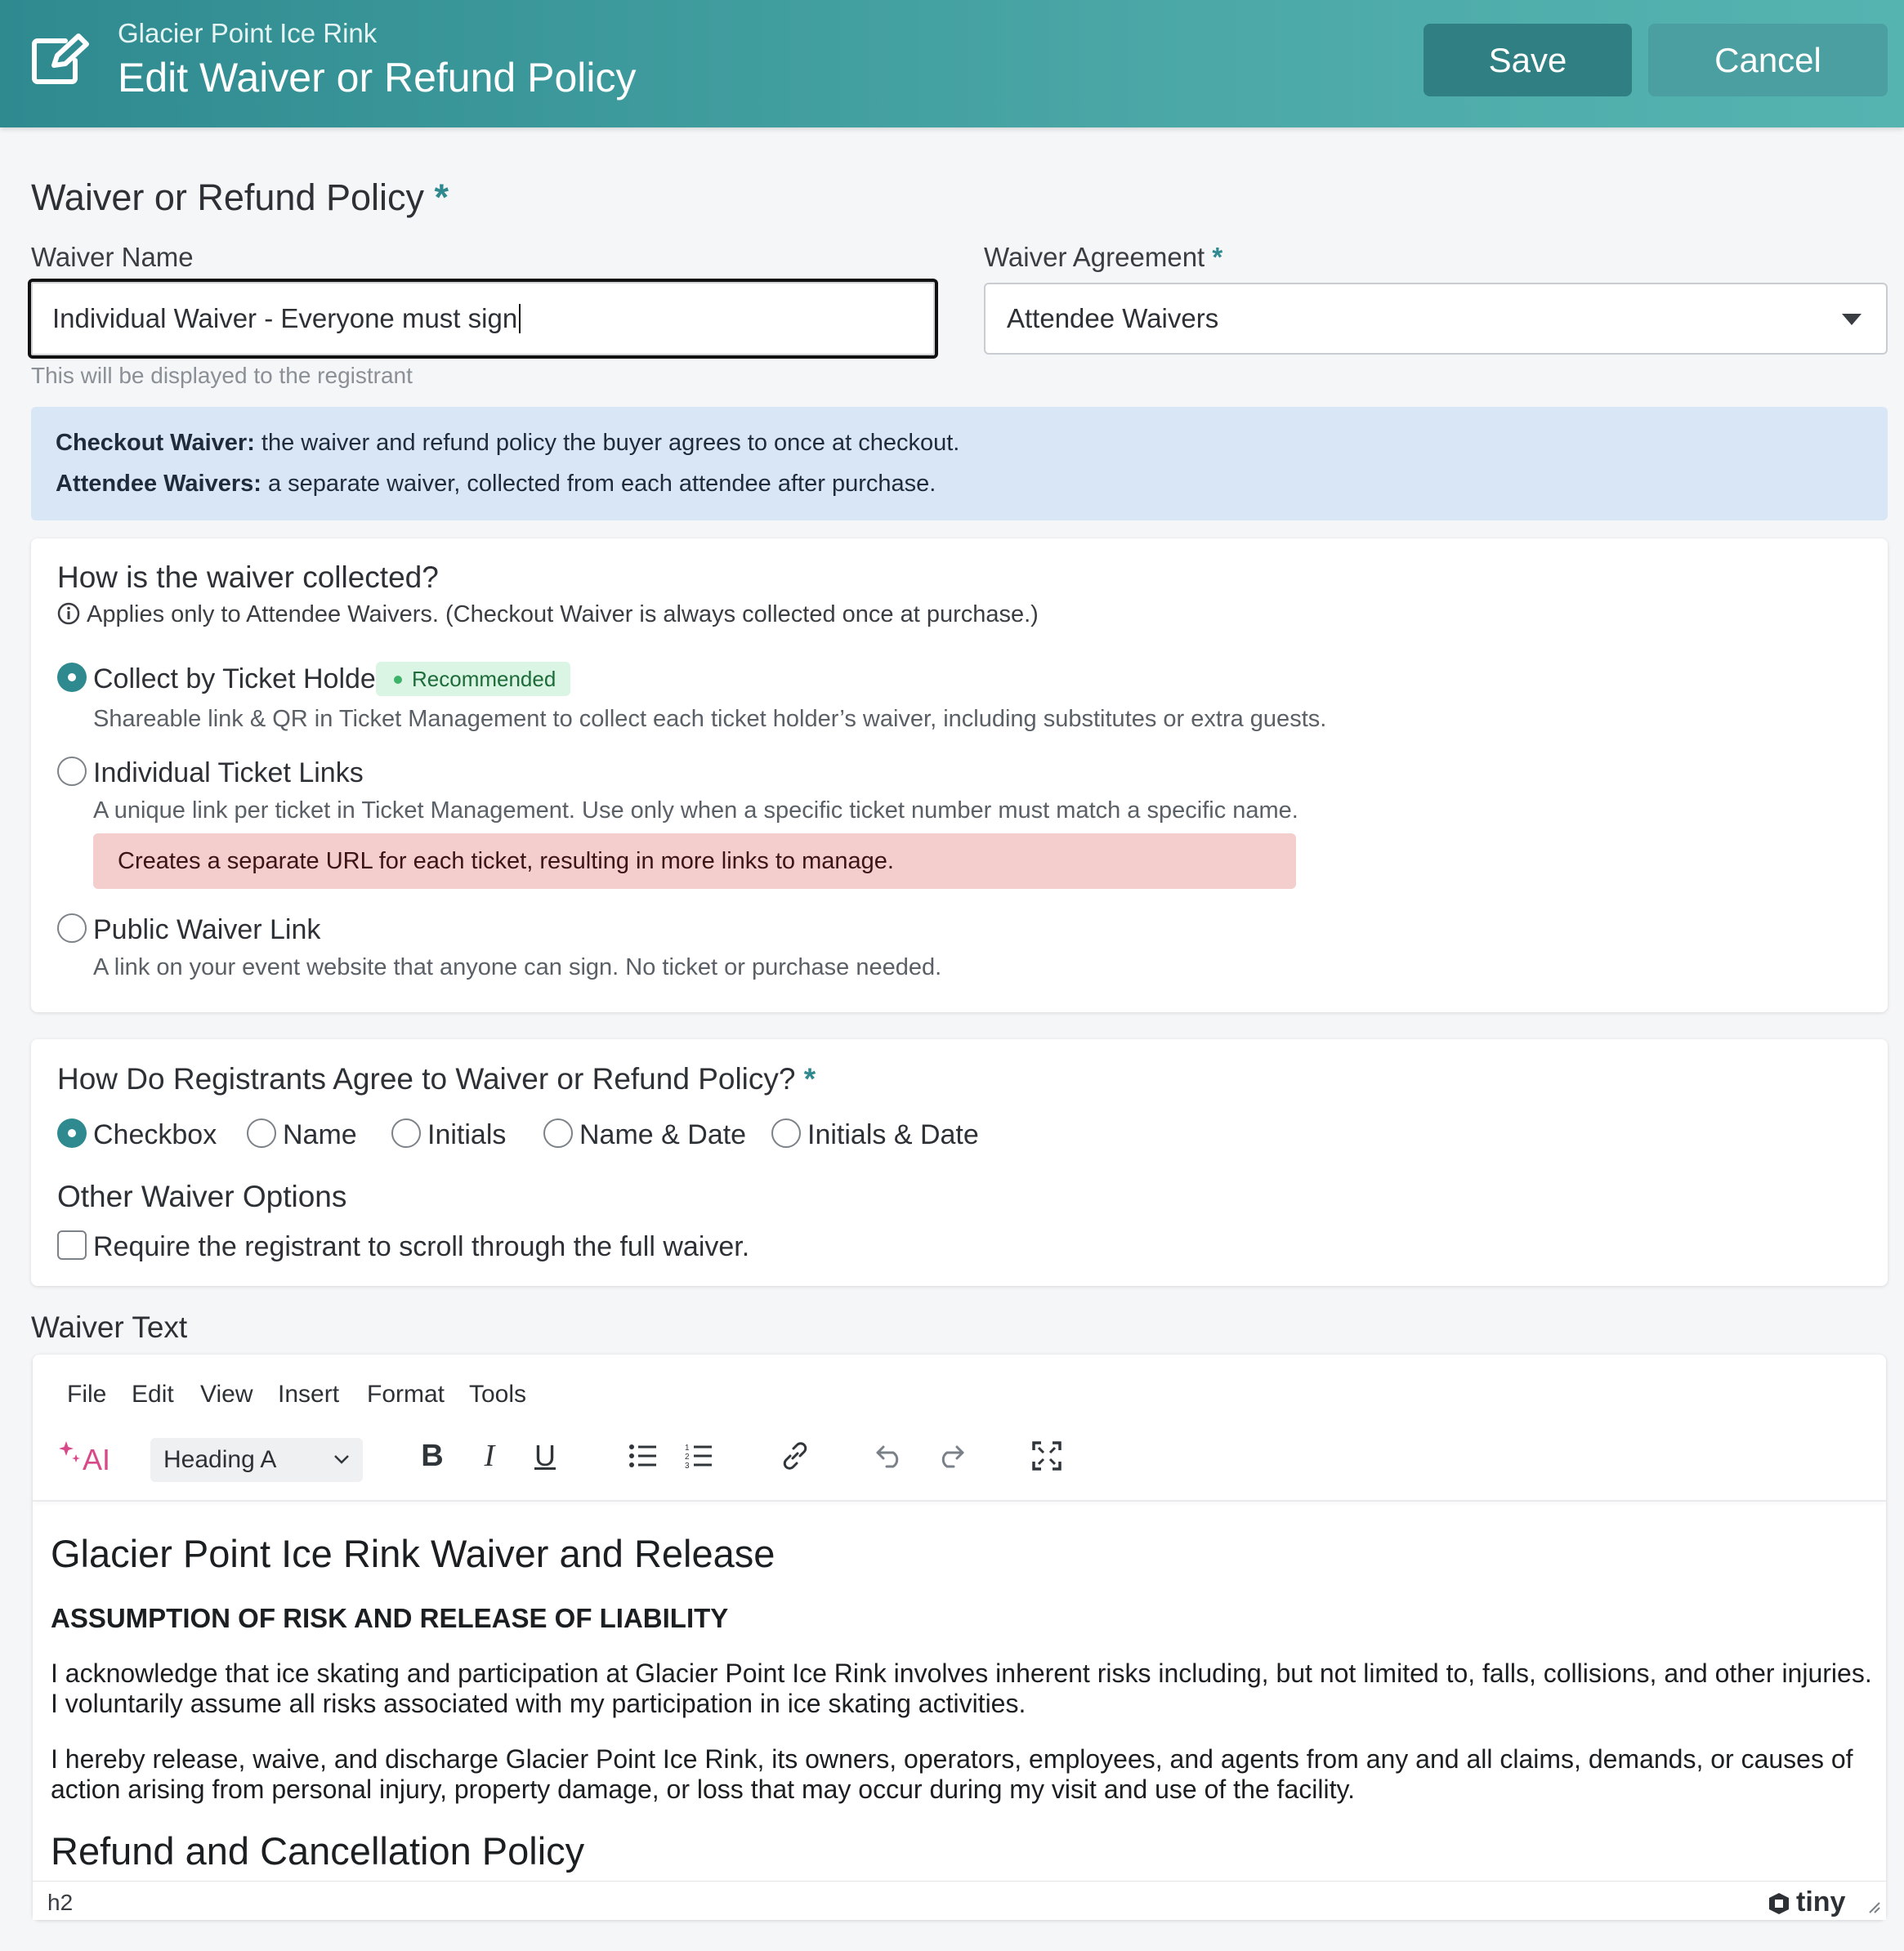 This screenshot has height=1951, width=1904. I want to click on radio-name, so click(261, 1133).